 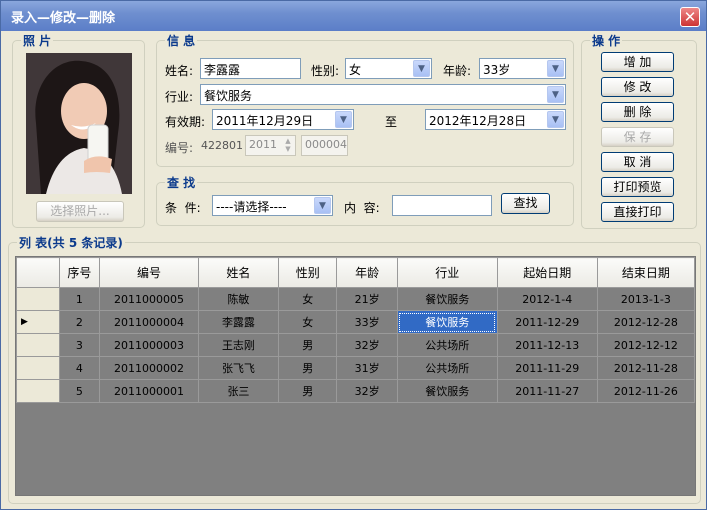 What do you see at coordinates (149, 368) in the screenshot?
I see `table-cell: 2011000002` at bounding box center [149, 368].